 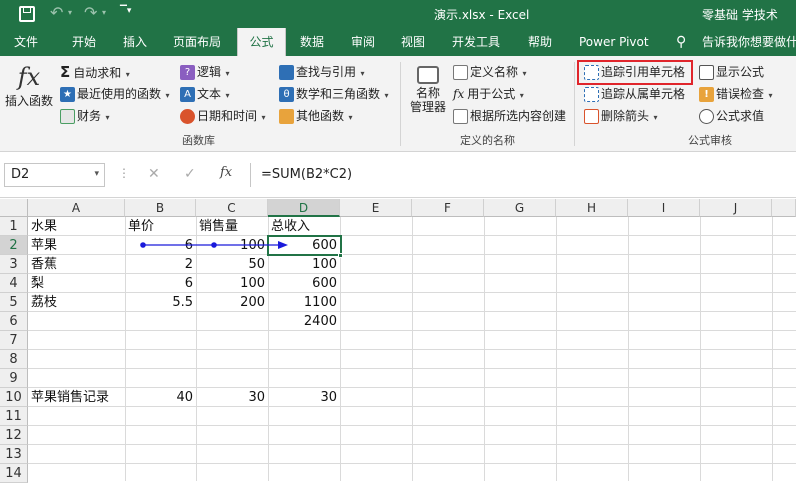 I want to click on formula-bar: D2 ▾ ⋮ ✕ ✓ fx =SUM(B2*C2), so click(x=398, y=175).